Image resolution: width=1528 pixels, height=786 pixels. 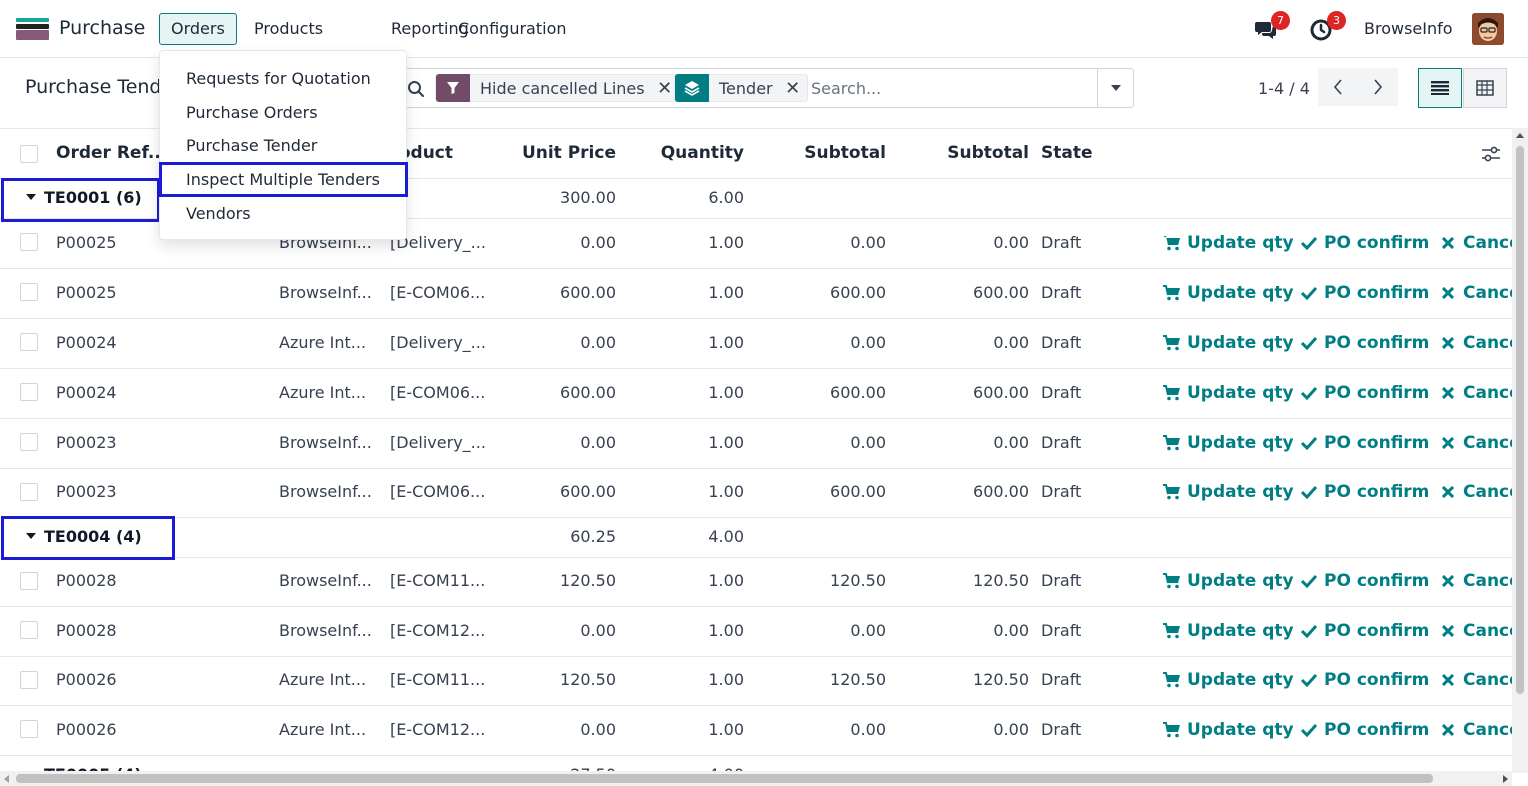 I want to click on menu-item-inspect-multiple-tenders: Inspect Multiple Tenders, so click(x=283, y=179).